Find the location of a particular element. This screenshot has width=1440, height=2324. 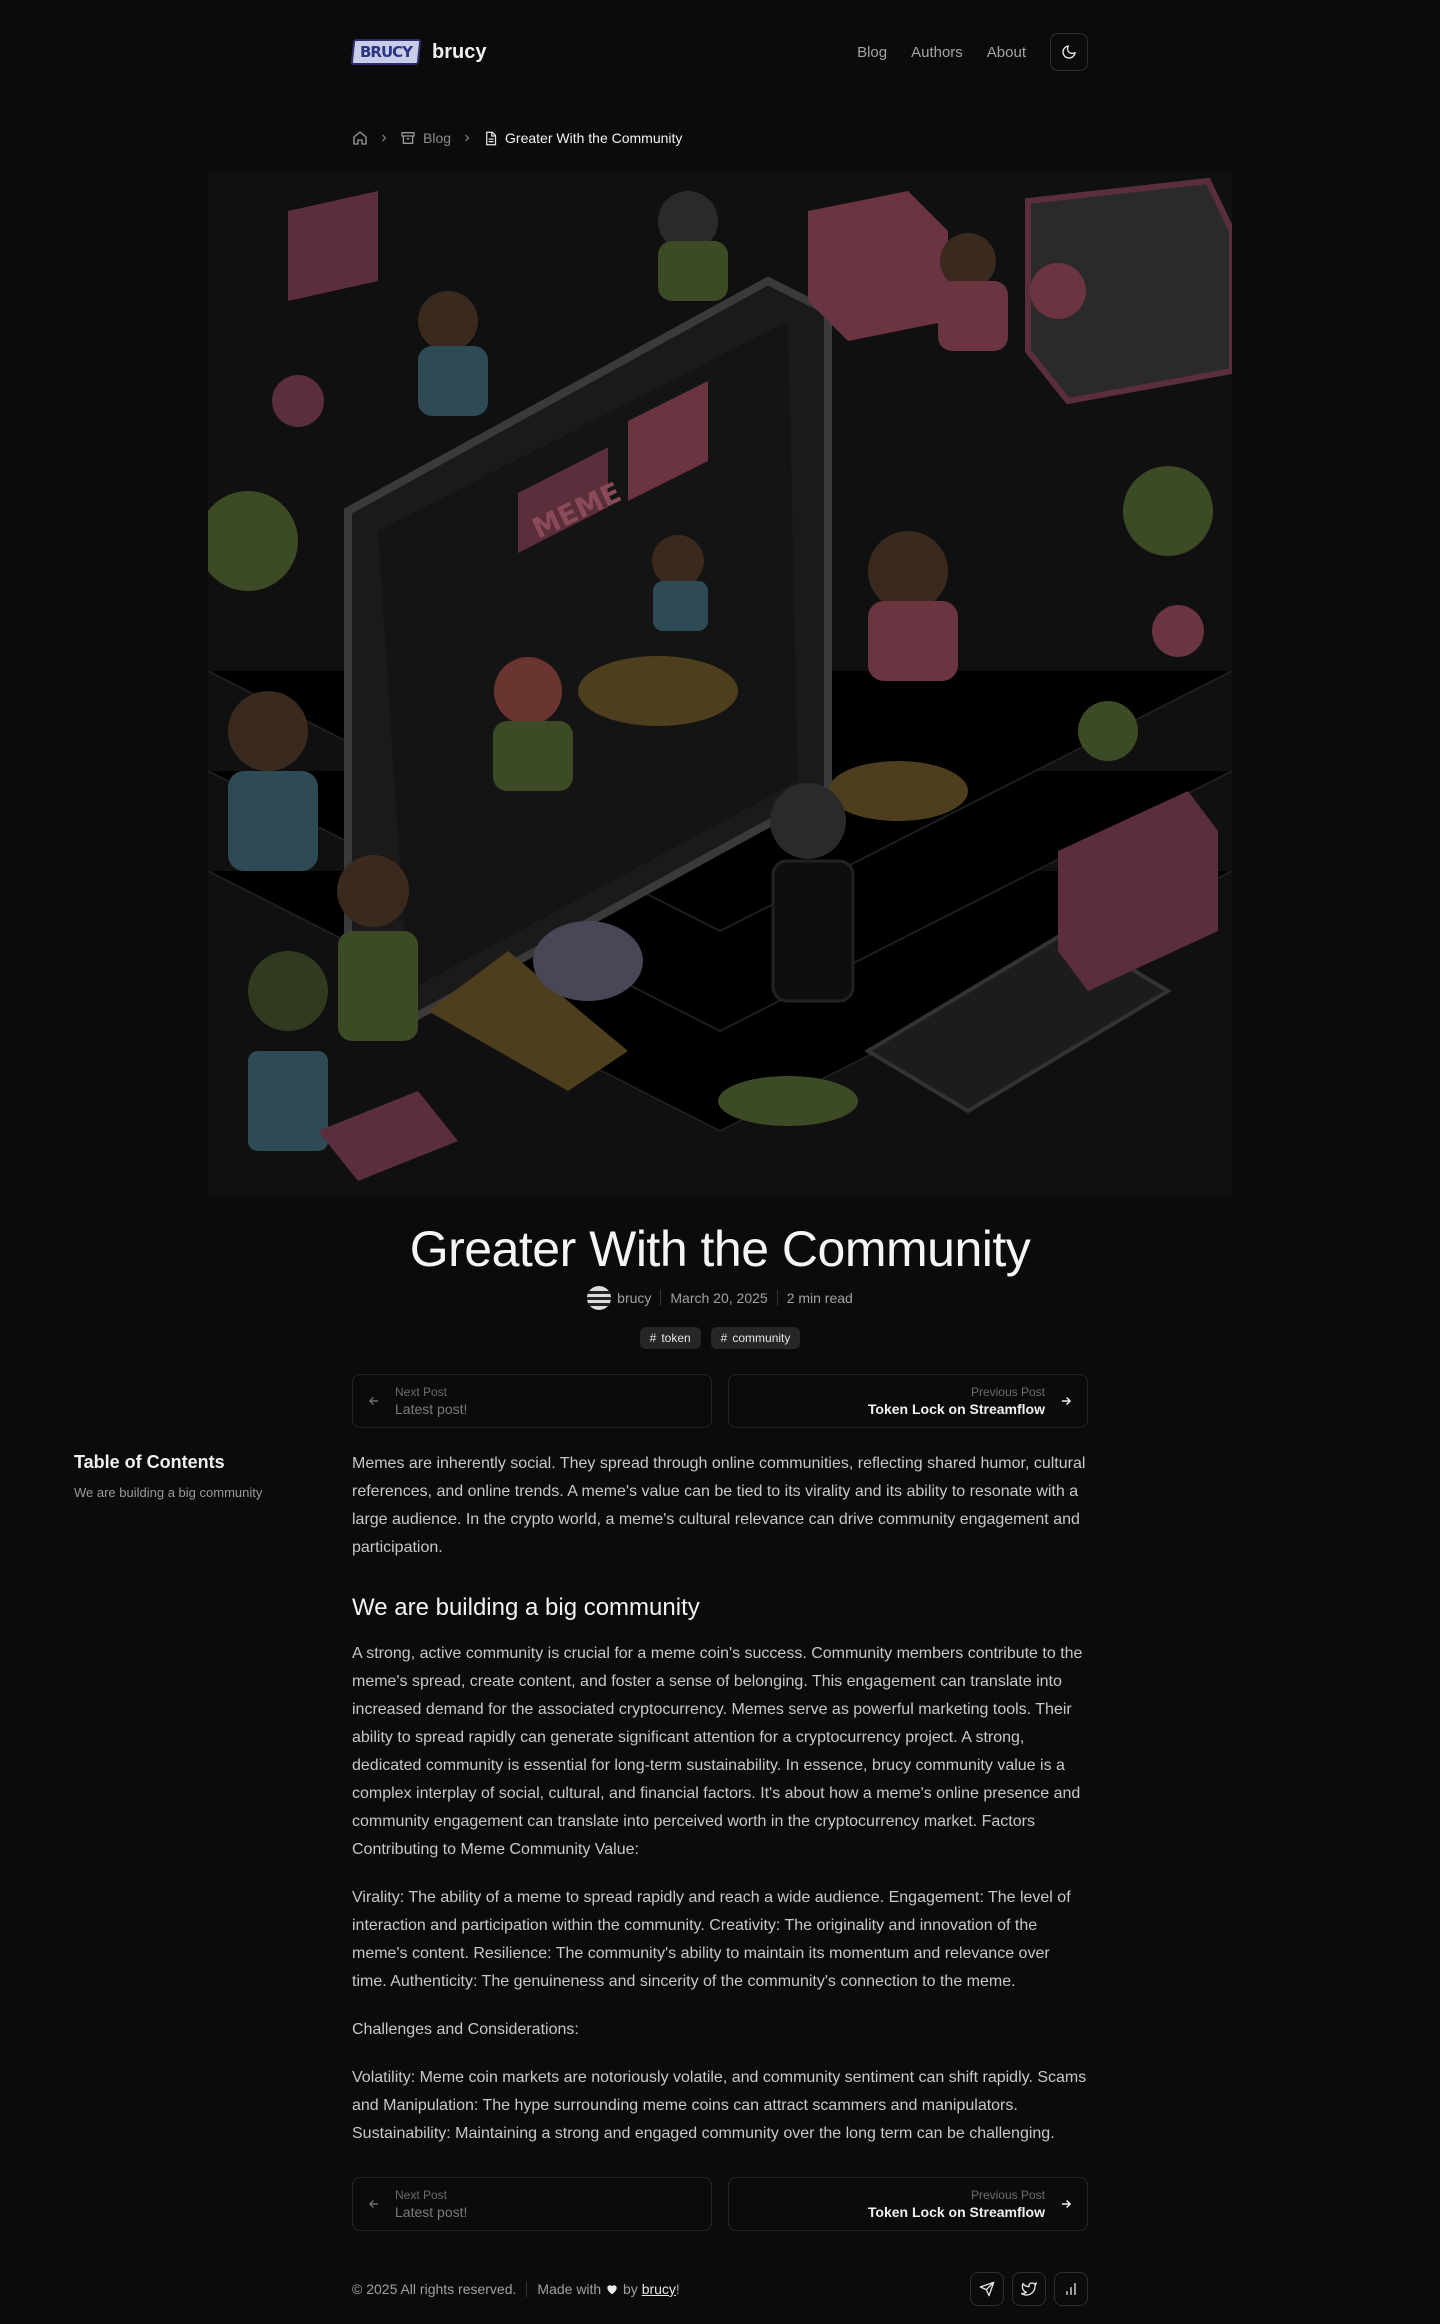

home-link: BRUCY brucy is located at coordinates (418, 52).